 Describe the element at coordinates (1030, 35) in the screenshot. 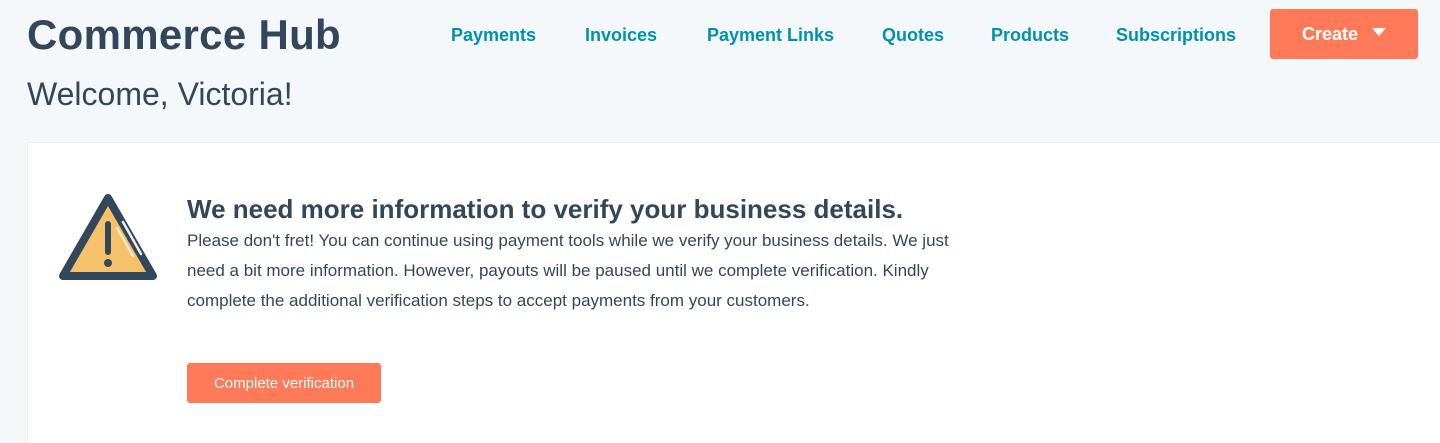

I see `nav-products: Products` at that location.